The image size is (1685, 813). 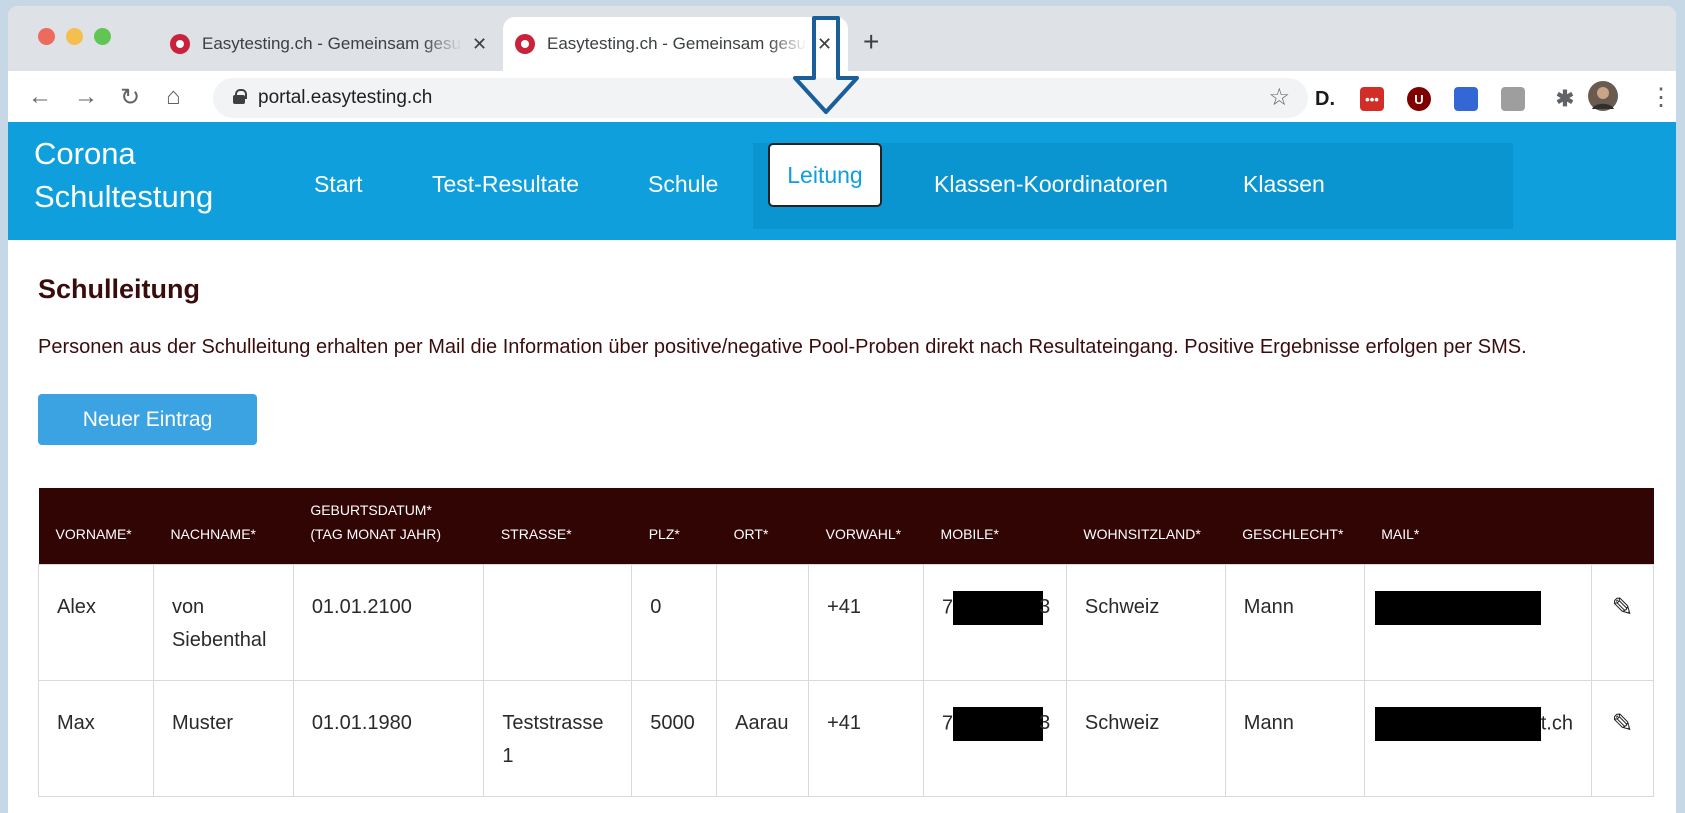 I want to click on address-bar: portal.easytesting.ch ☆, so click(x=760, y=98).